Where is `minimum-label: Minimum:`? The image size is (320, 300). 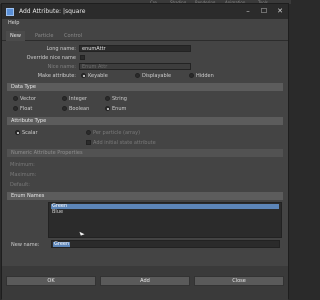 minimum-label: Minimum: is located at coordinates (22, 165).